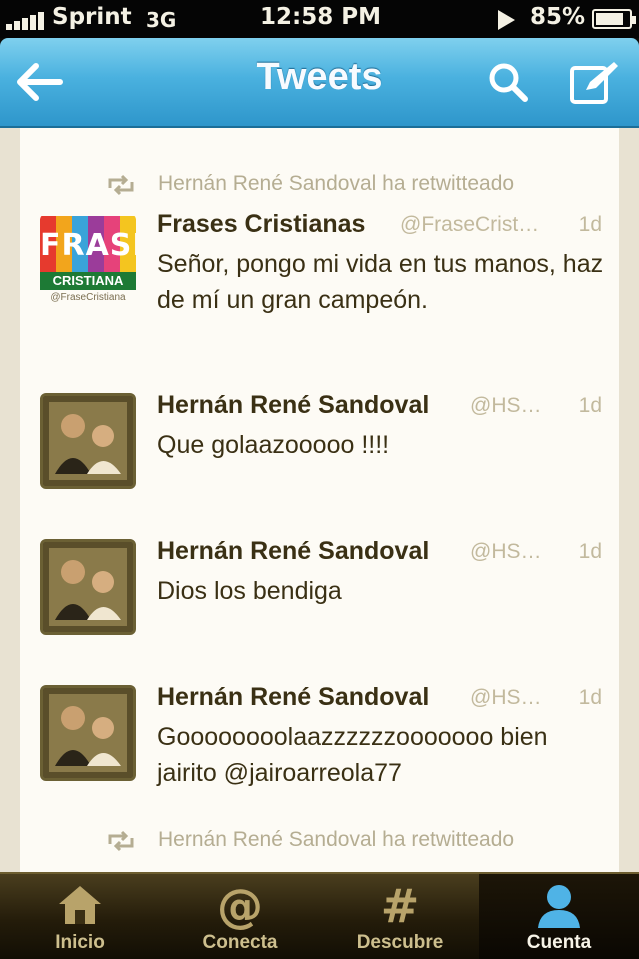 This screenshot has width=639, height=959. I want to click on search-icon, so click(508, 82).